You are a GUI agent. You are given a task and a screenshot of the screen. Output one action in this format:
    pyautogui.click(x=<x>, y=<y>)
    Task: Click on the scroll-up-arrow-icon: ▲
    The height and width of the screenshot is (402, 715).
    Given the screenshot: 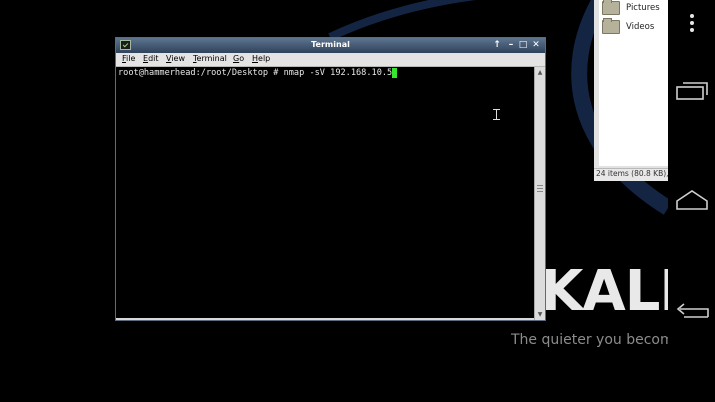 What is the action you would take?
    pyautogui.click(x=540, y=72)
    